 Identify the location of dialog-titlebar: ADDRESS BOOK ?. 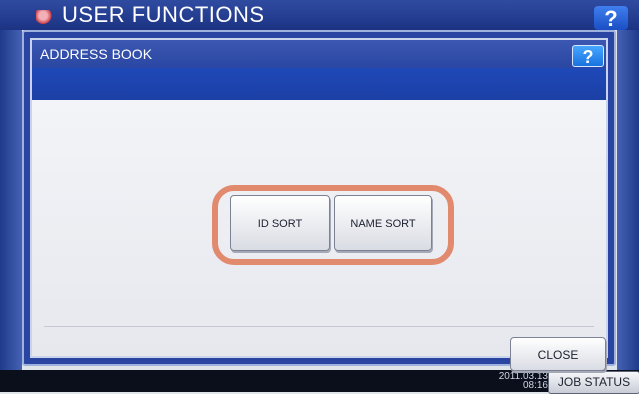
(319, 54).